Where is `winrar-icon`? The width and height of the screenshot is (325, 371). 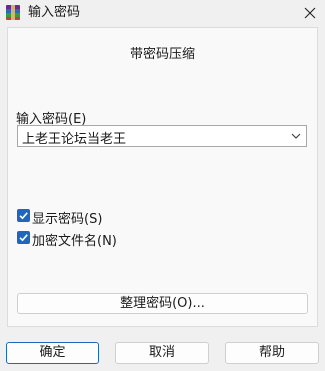 winrar-icon is located at coordinates (13, 12).